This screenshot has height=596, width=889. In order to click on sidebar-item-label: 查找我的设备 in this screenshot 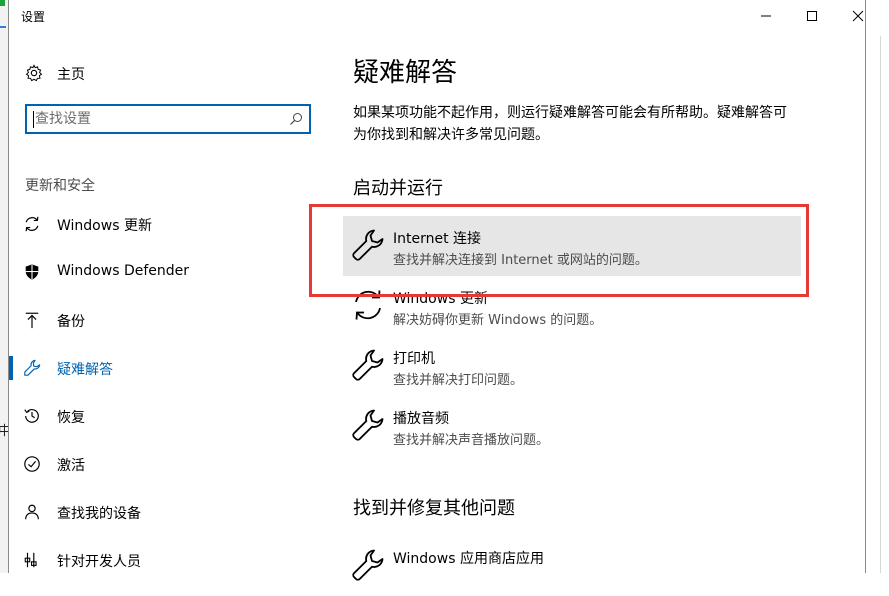, I will do `click(99, 514)`.